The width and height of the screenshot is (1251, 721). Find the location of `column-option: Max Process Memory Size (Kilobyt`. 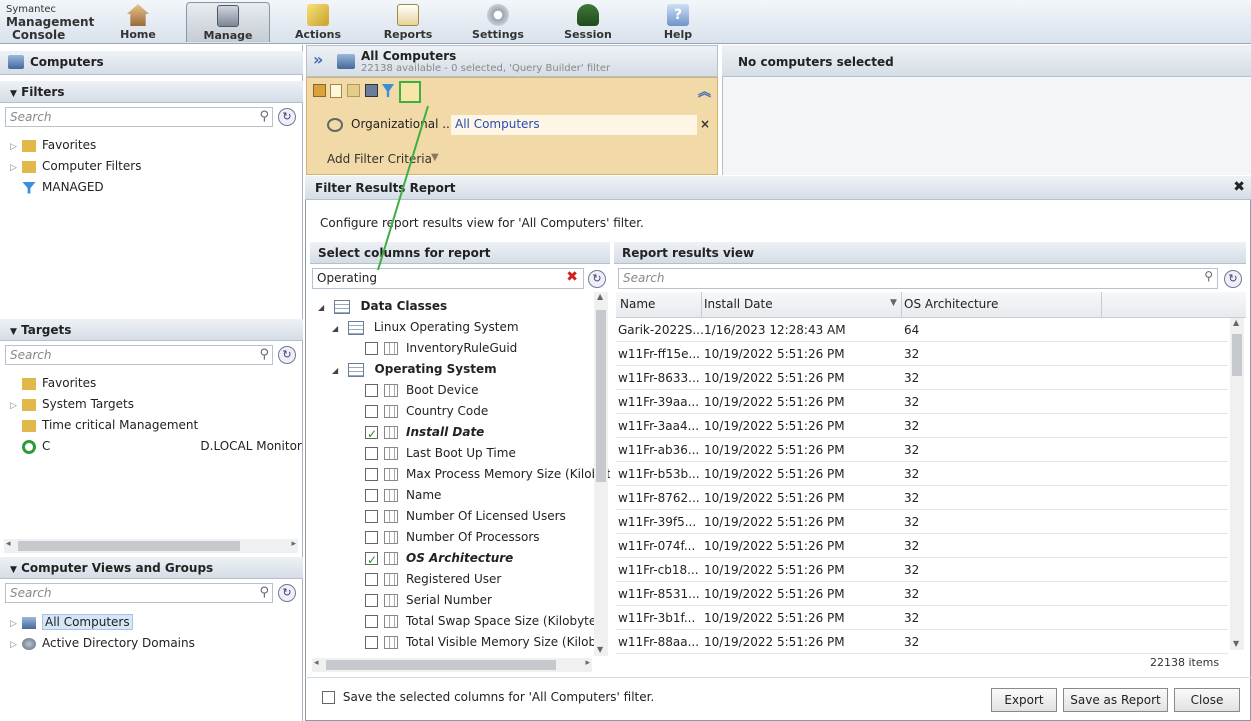

column-option: Max Process Memory Size (Kilobyt is located at coordinates (487, 474).